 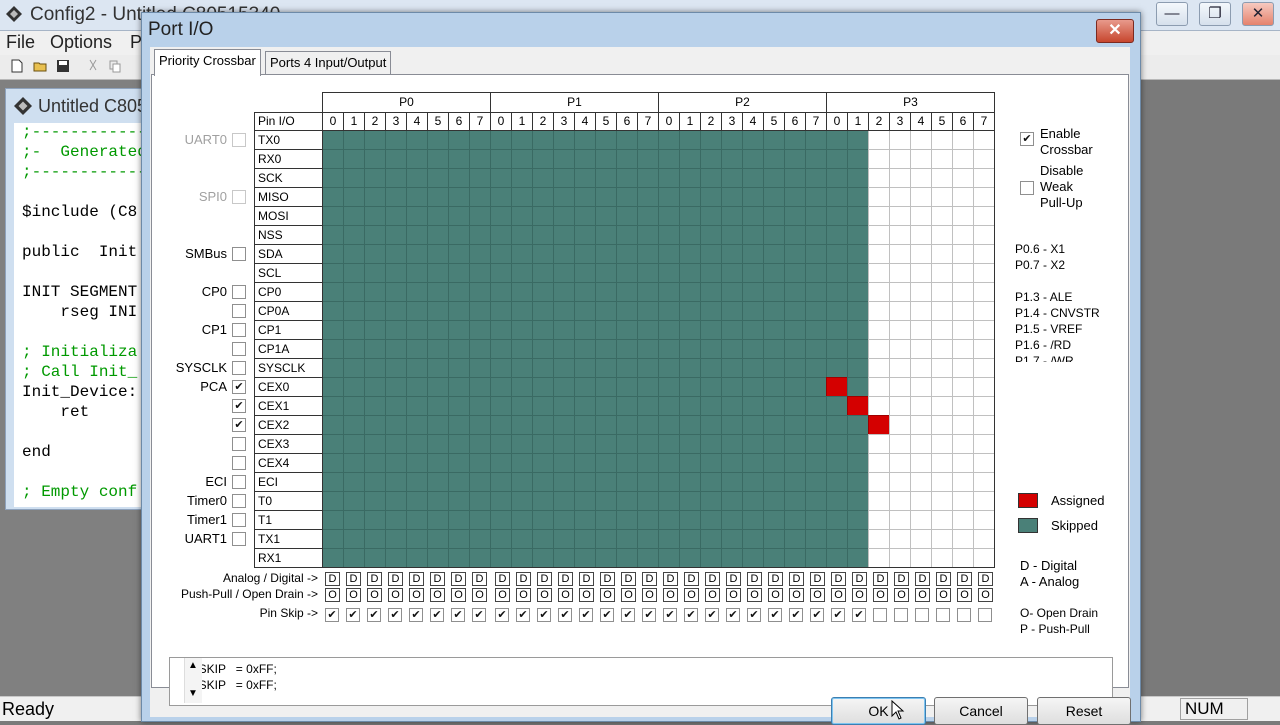 I want to click on ok-button: OK, so click(x=878, y=711).